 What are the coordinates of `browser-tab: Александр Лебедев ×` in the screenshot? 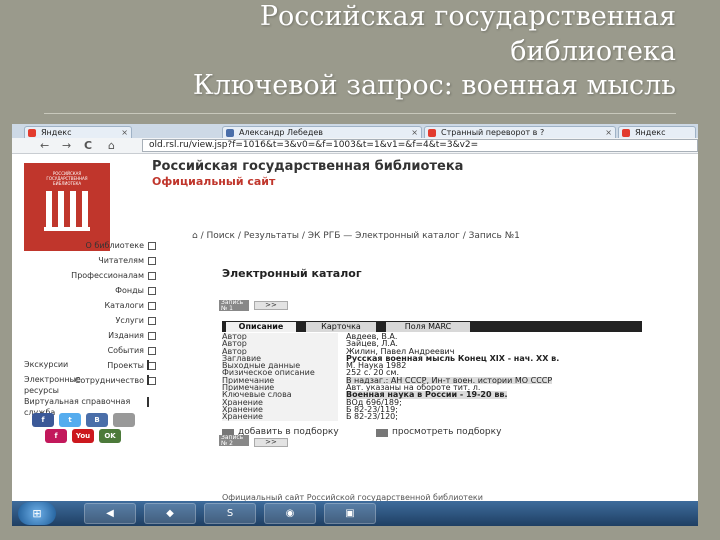 It's located at (322, 132).